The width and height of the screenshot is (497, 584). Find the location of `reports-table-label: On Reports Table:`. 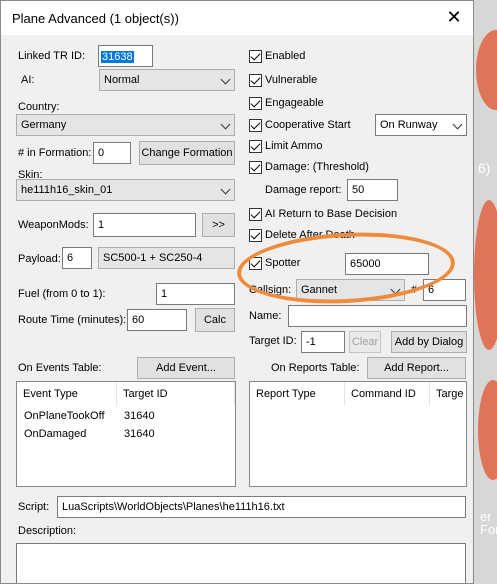

reports-table-label: On Reports Table: is located at coordinates (315, 368).